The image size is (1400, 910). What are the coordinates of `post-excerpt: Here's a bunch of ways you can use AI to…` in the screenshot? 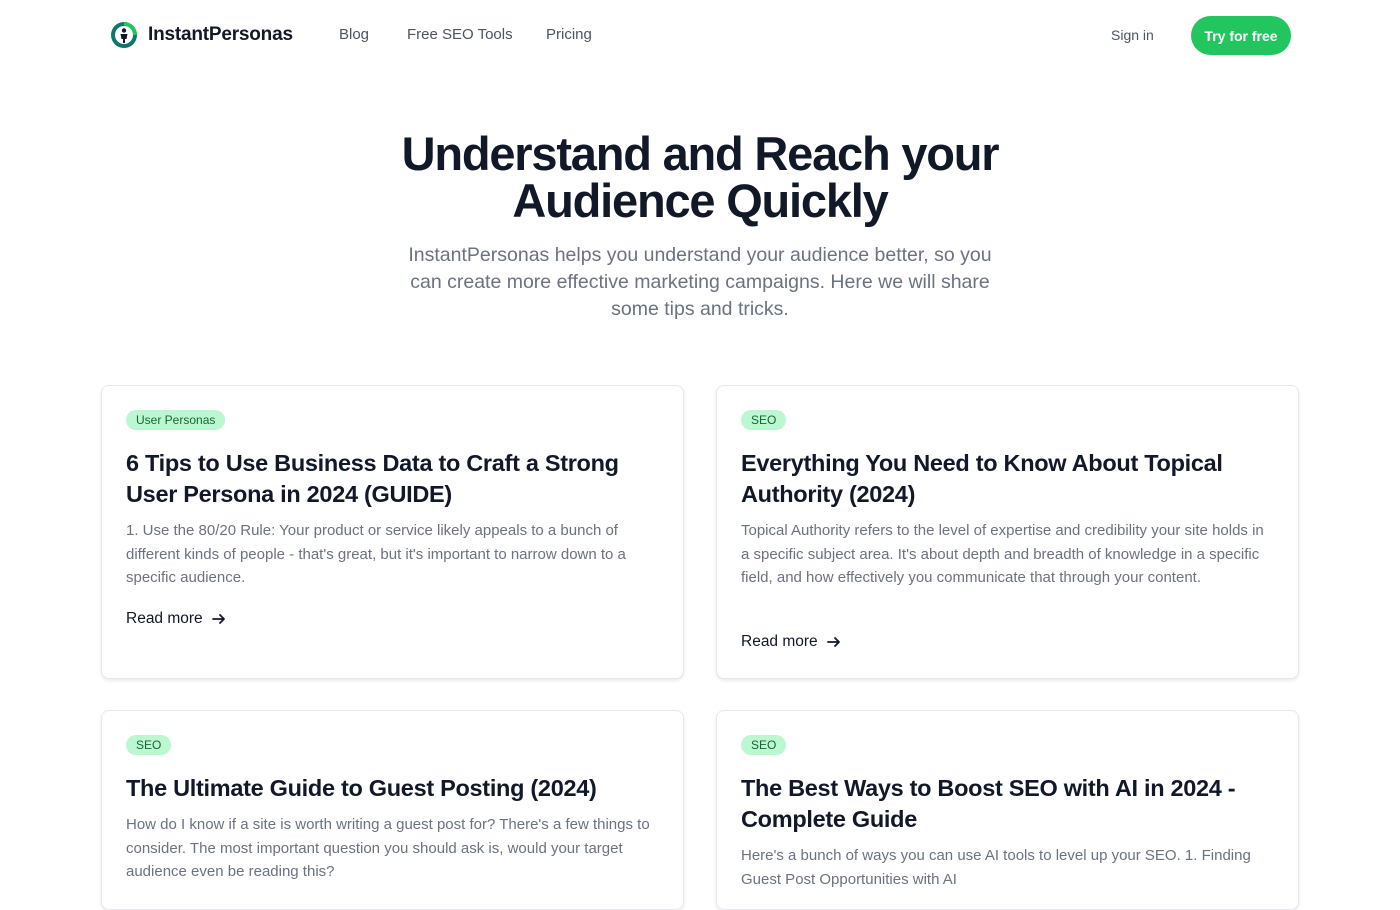 It's located at (996, 867).